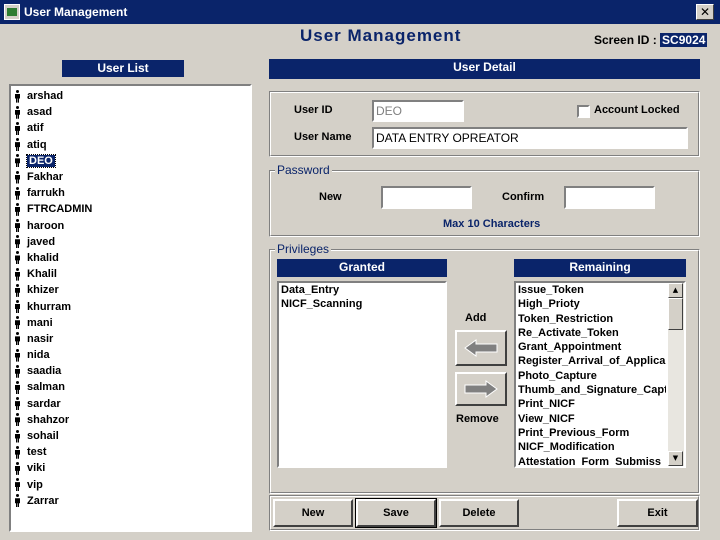 The height and width of the screenshot is (540, 720). What do you see at coordinates (130, 420) in the screenshot?
I see `list-item: shahzor` at bounding box center [130, 420].